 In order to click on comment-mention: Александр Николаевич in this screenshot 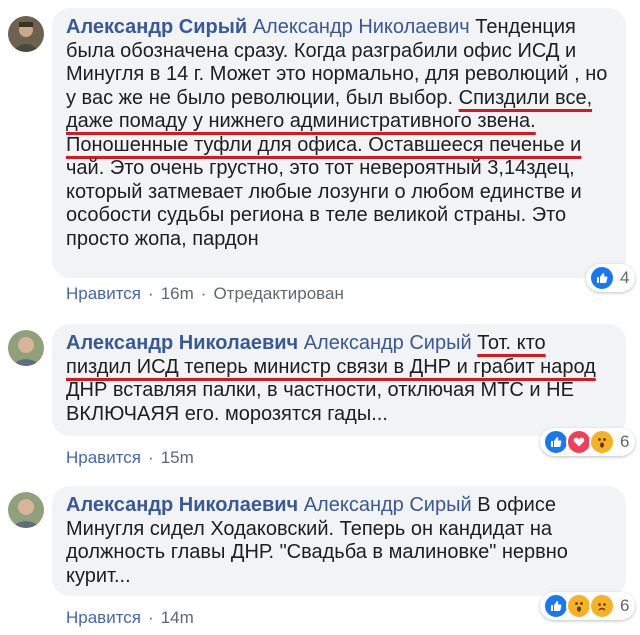, I will do `click(361, 27)`.